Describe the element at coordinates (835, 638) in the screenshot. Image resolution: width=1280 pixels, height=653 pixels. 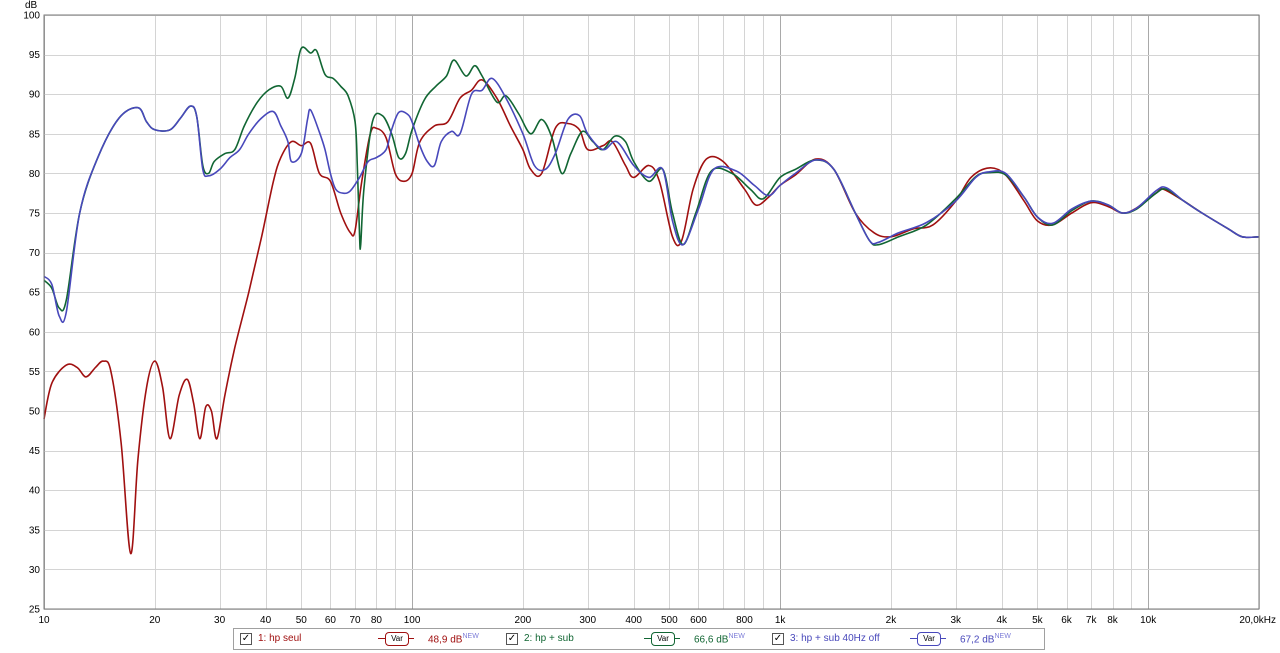
I see `legend-name-3: 3: hp + sub 40Hz off` at that location.